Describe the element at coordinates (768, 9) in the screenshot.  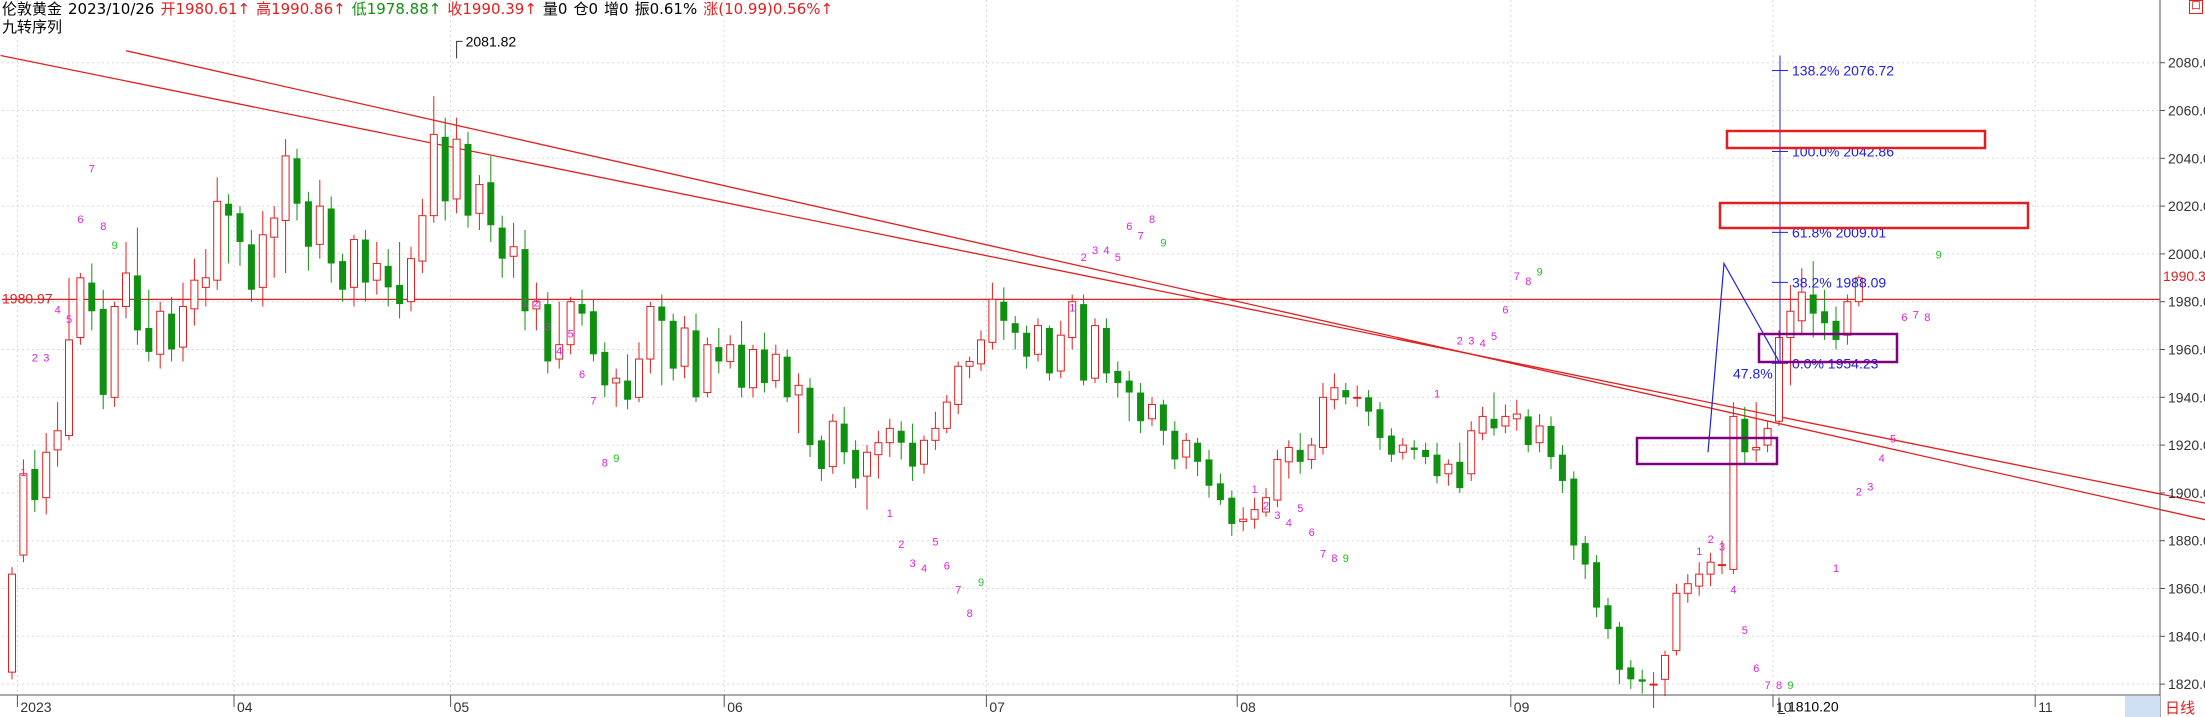
I see `change: 涨(10.99)0.56%↑` at that location.